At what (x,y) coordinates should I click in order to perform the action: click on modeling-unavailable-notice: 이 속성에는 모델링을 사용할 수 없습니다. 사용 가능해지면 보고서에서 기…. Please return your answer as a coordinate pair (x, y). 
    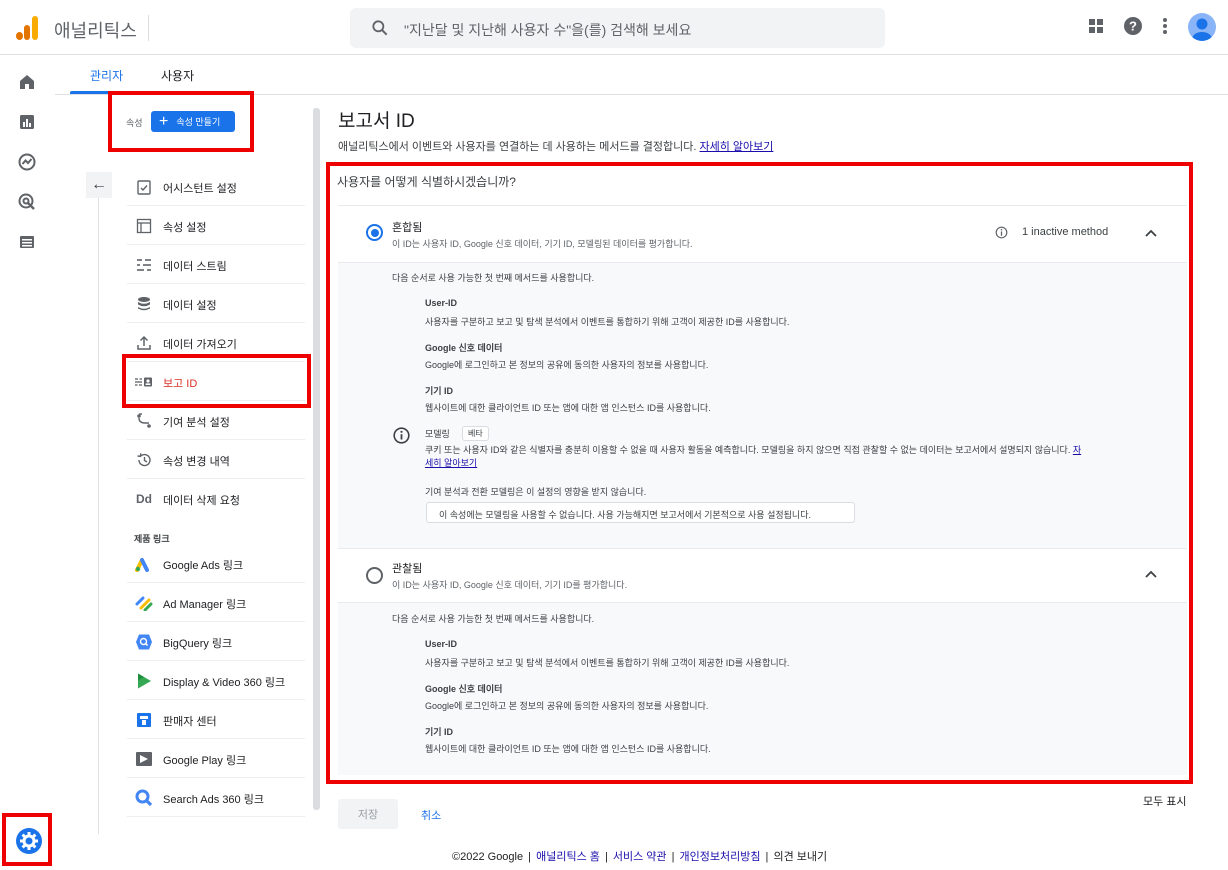
    Looking at the image, I should click on (640, 512).